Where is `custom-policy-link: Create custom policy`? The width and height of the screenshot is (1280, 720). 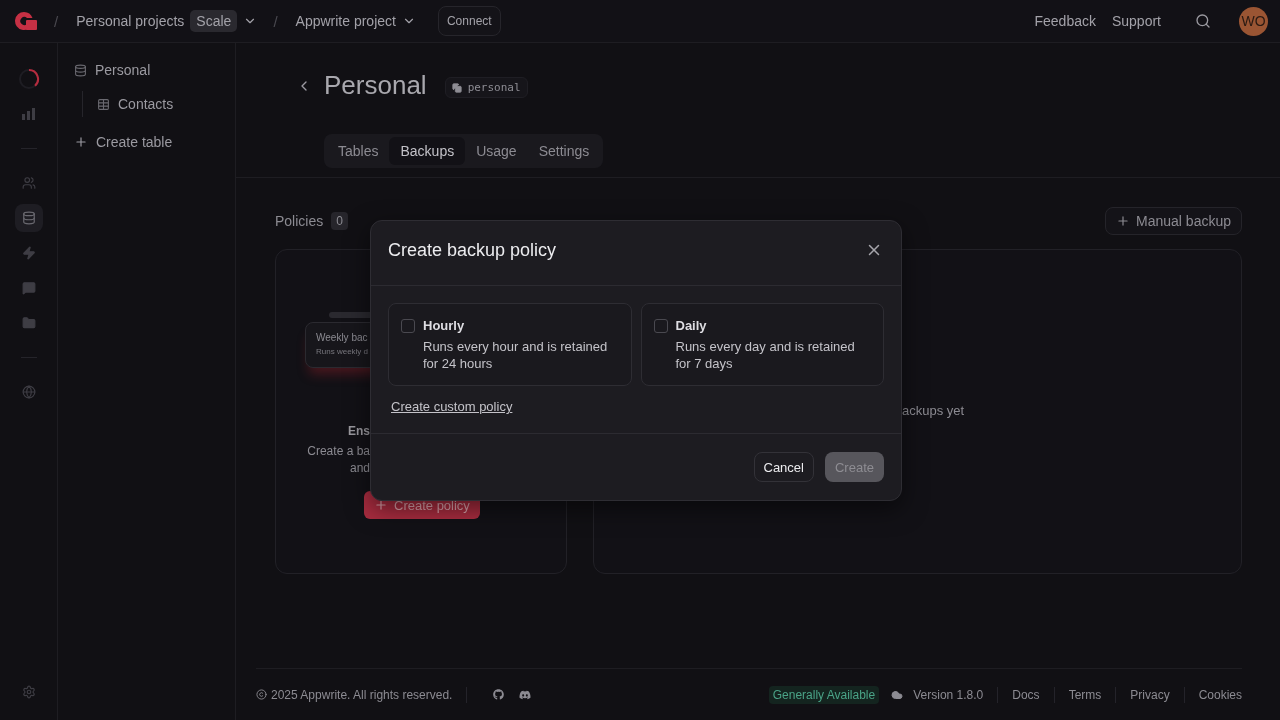 custom-policy-link: Create custom policy is located at coordinates (452, 406).